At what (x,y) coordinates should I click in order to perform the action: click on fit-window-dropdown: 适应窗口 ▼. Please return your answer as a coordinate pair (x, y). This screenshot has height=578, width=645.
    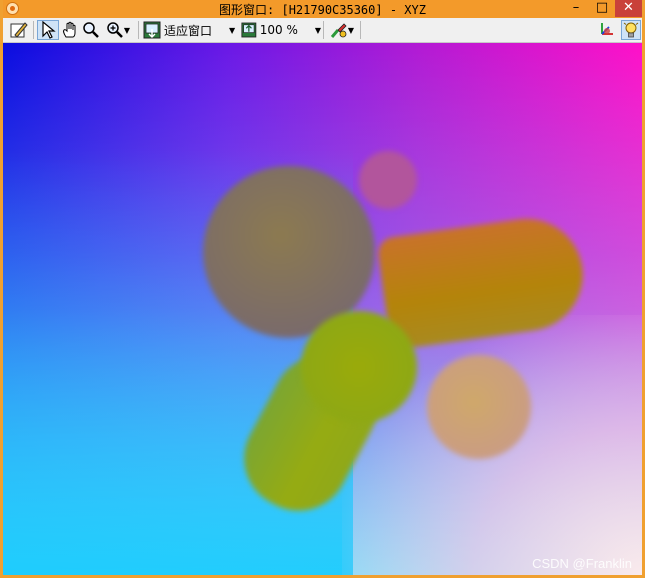
    Looking at the image, I should click on (191, 30).